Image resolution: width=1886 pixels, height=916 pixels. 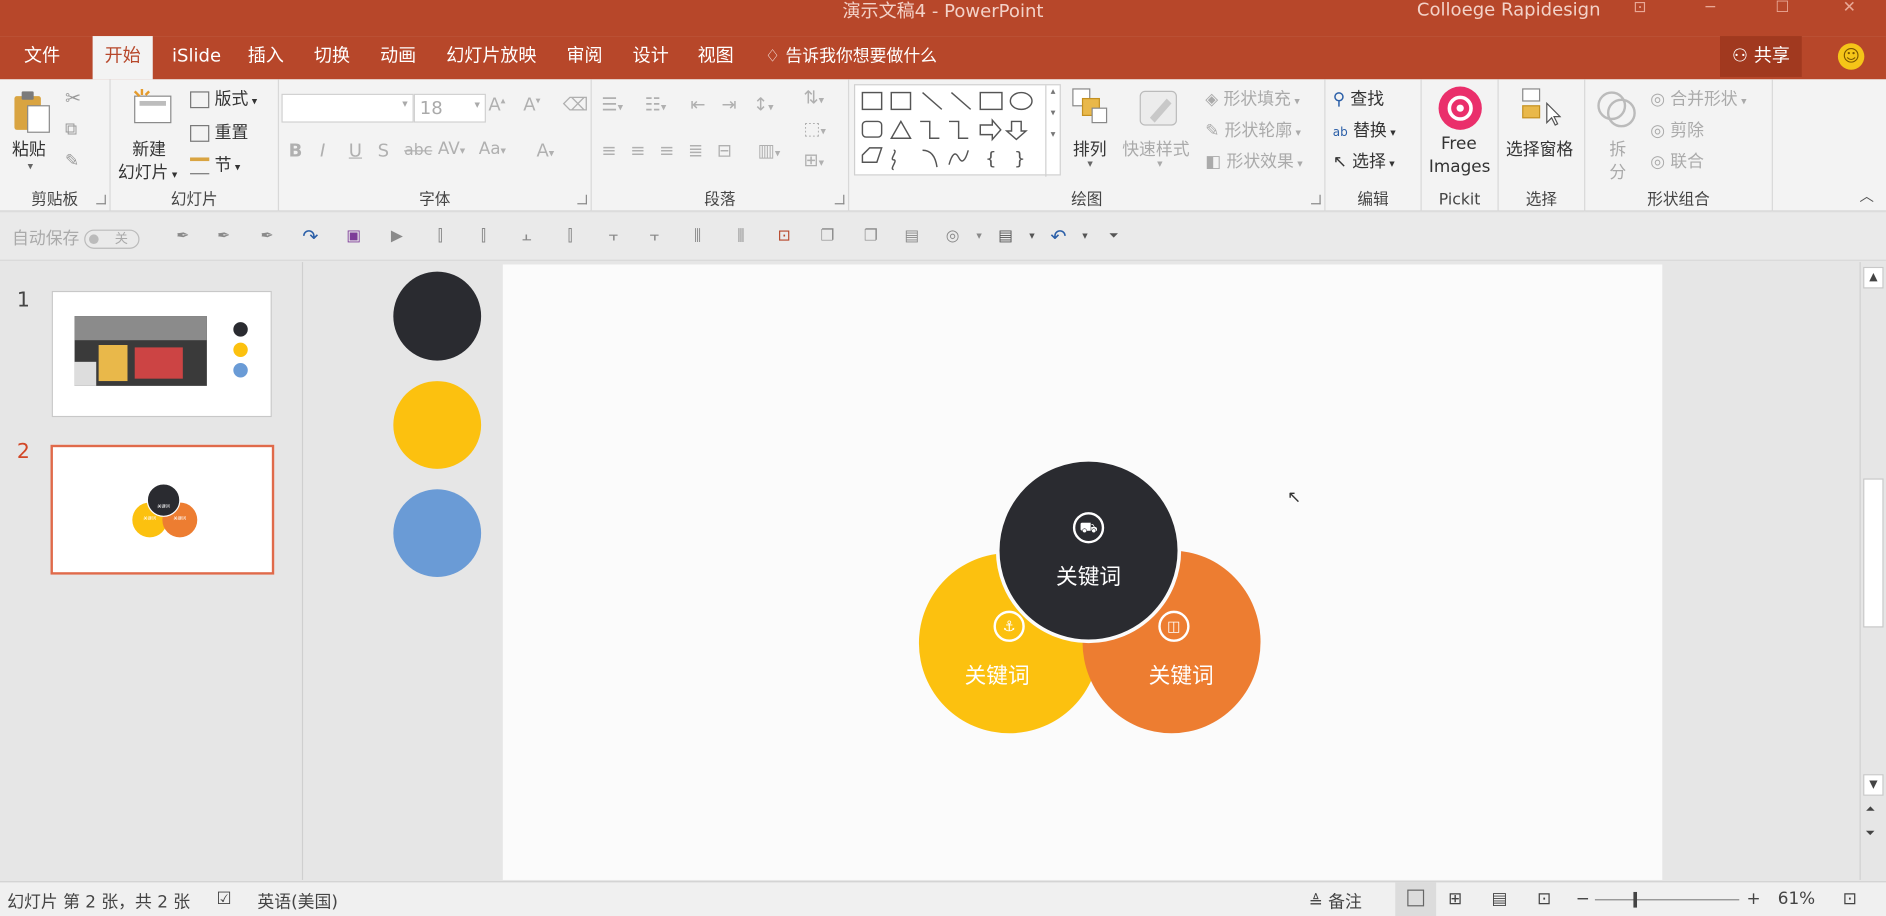 I want to click on text-box-dropdown-icon: ▾, so click(x=1031, y=236).